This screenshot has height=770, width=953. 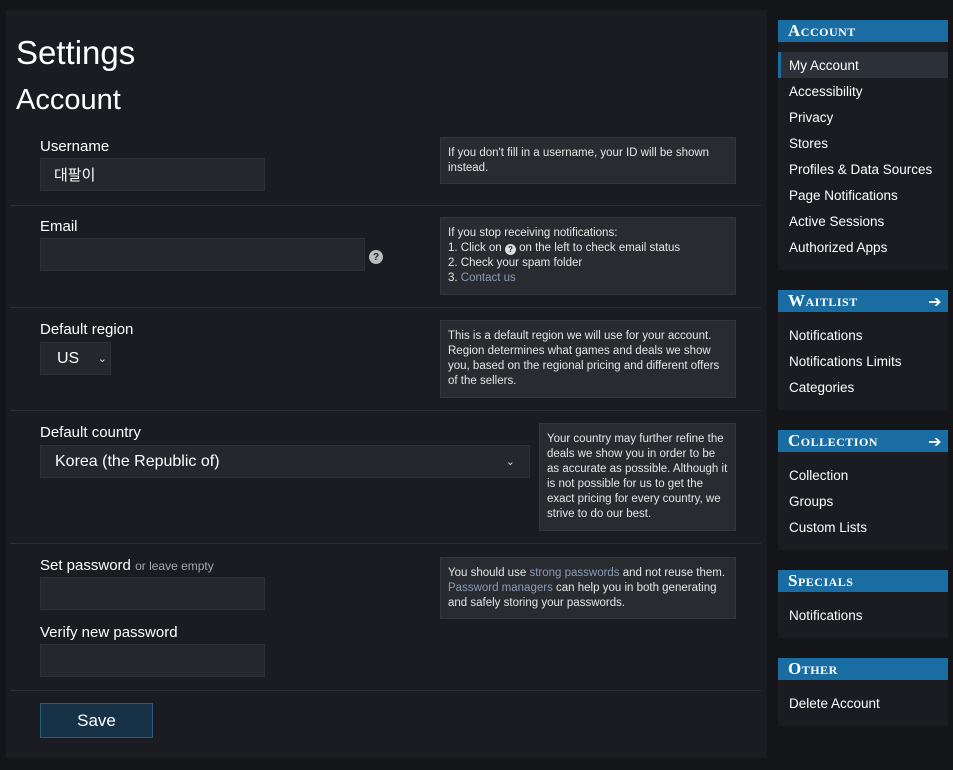 What do you see at coordinates (863, 615) in the screenshot?
I see `sidebar-item-specials-notifications: Notifications` at bounding box center [863, 615].